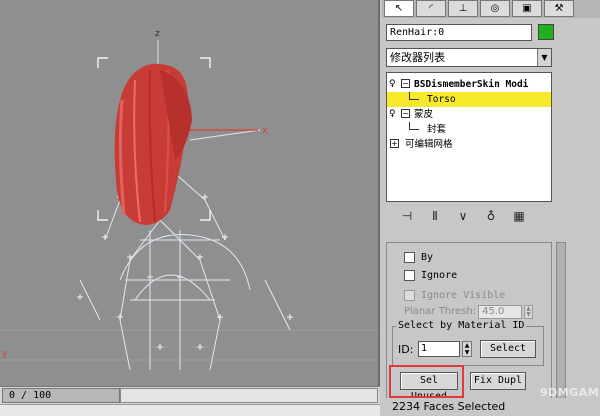 This screenshot has width=600, height=416. I want to click on remove-modifier-icon: ♁, so click(491, 216).